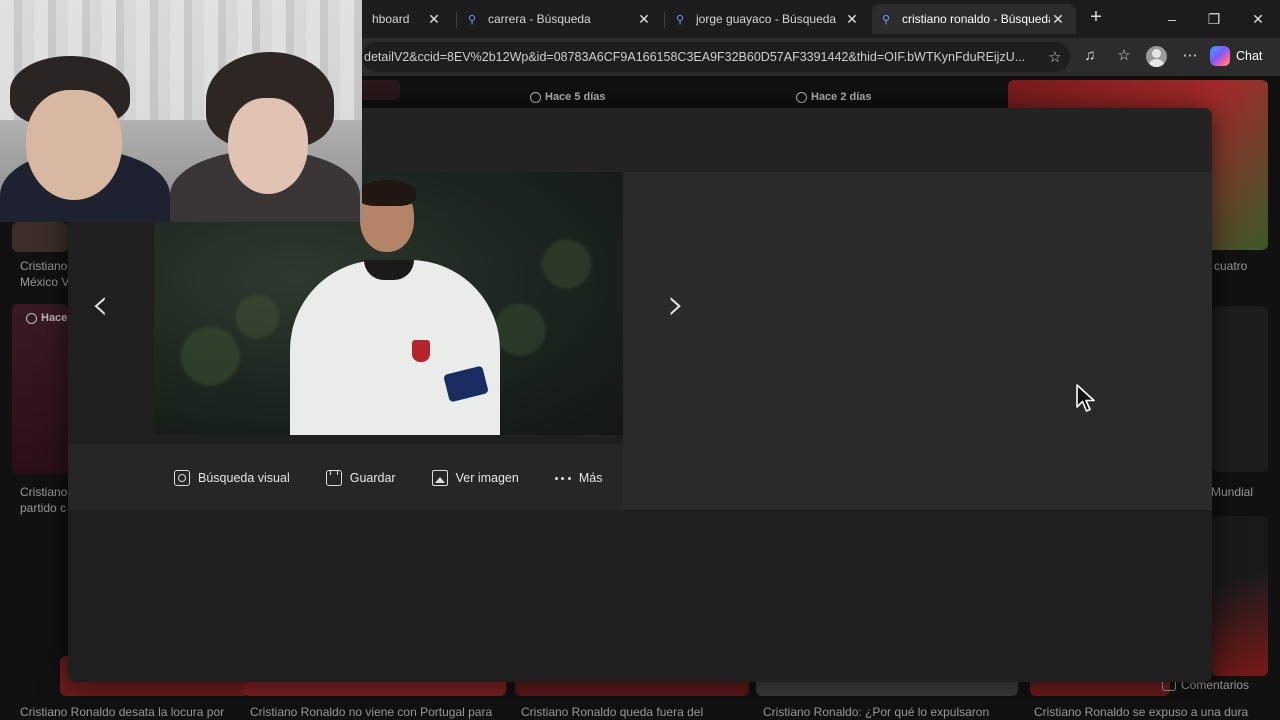 This screenshot has height=720, width=1280. I want to click on result-caption: cuatro, so click(1230, 266).